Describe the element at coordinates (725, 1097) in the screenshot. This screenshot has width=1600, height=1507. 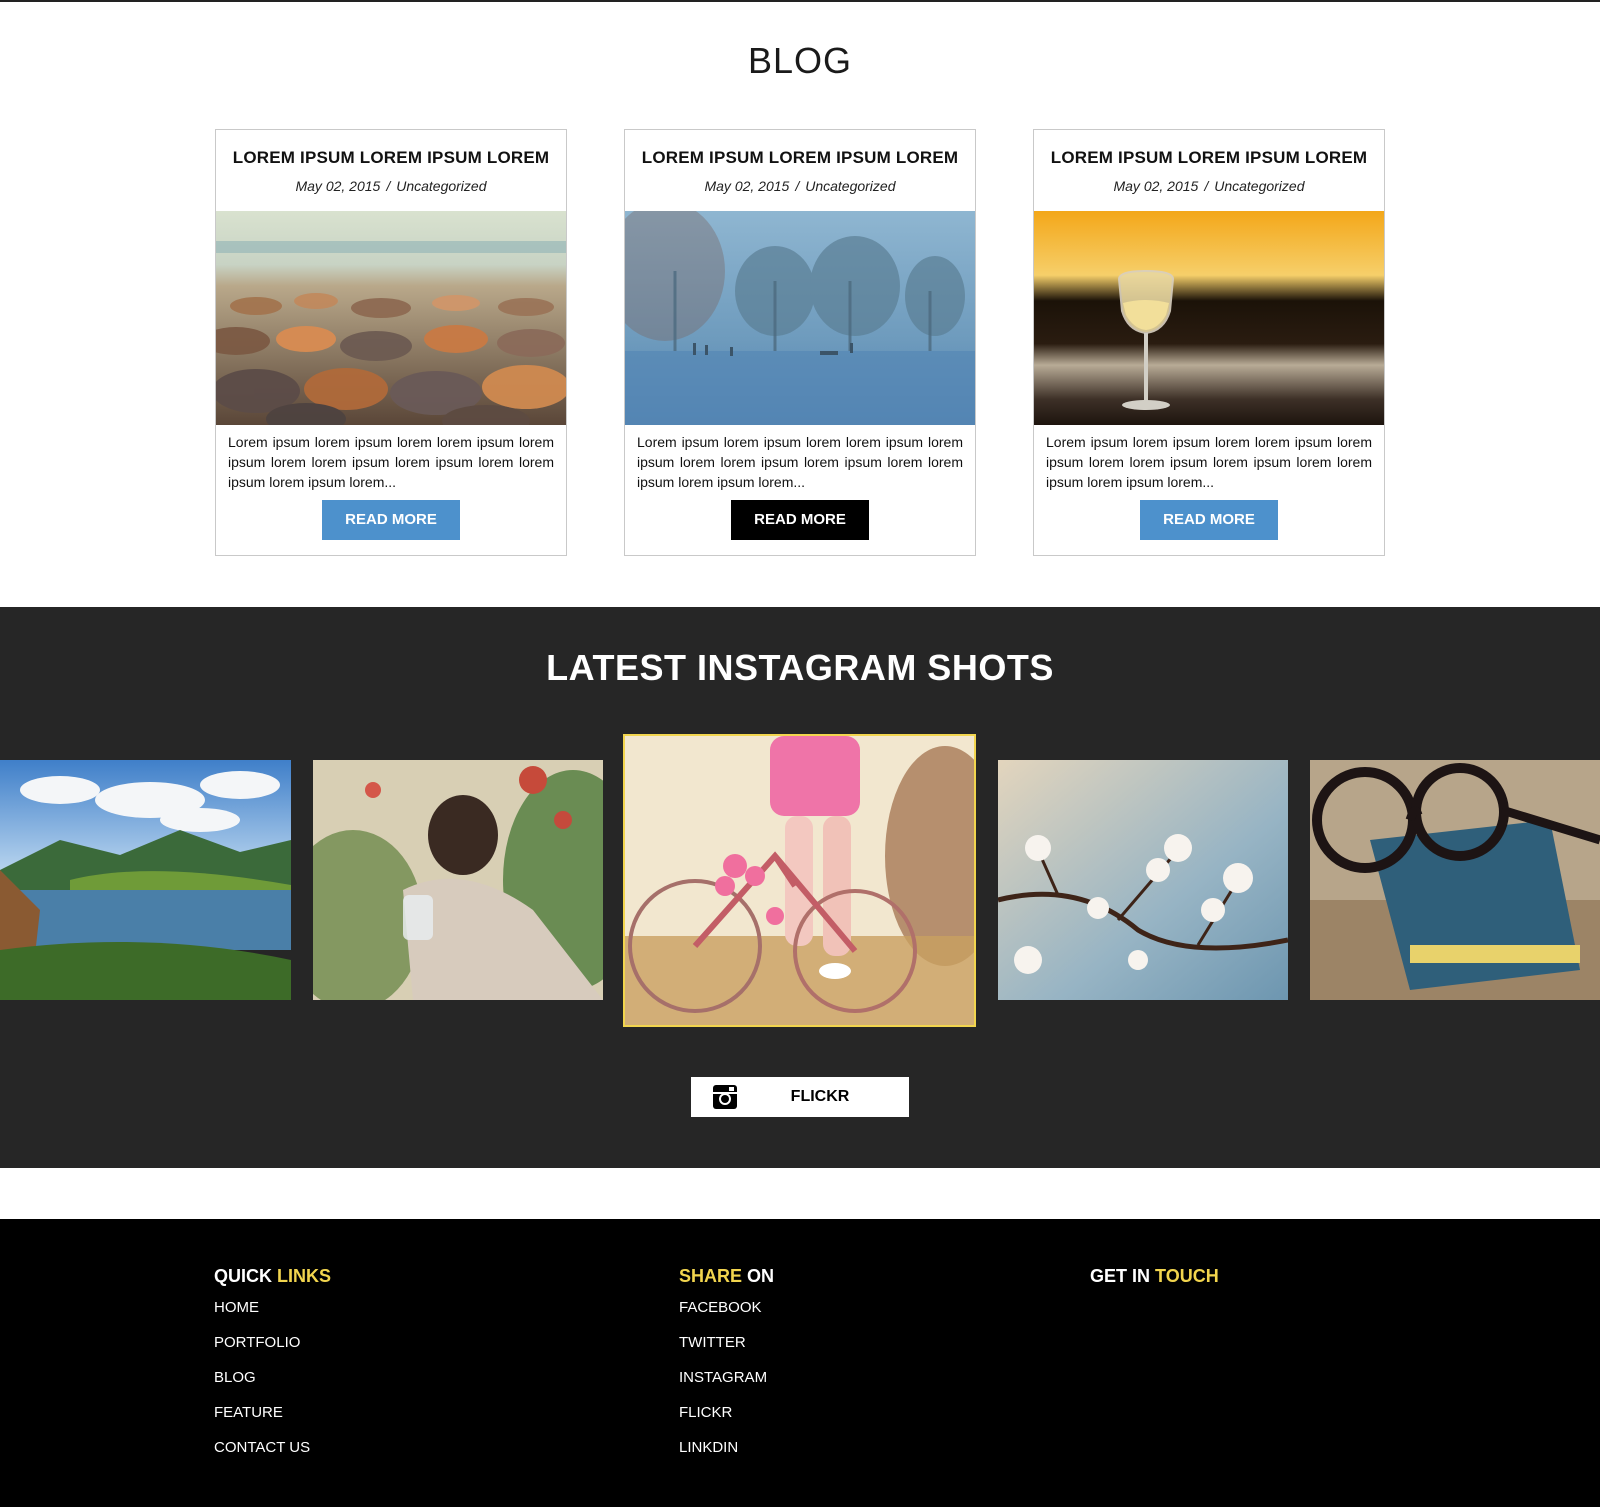
I see `instagram-icon` at that location.